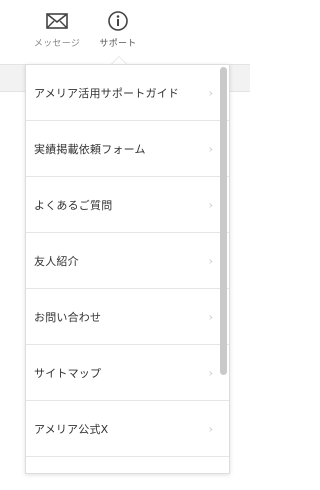 The image size is (320, 490). What do you see at coordinates (223, 221) in the screenshot?
I see `menu-scrollbar` at bounding box center [223, 221].